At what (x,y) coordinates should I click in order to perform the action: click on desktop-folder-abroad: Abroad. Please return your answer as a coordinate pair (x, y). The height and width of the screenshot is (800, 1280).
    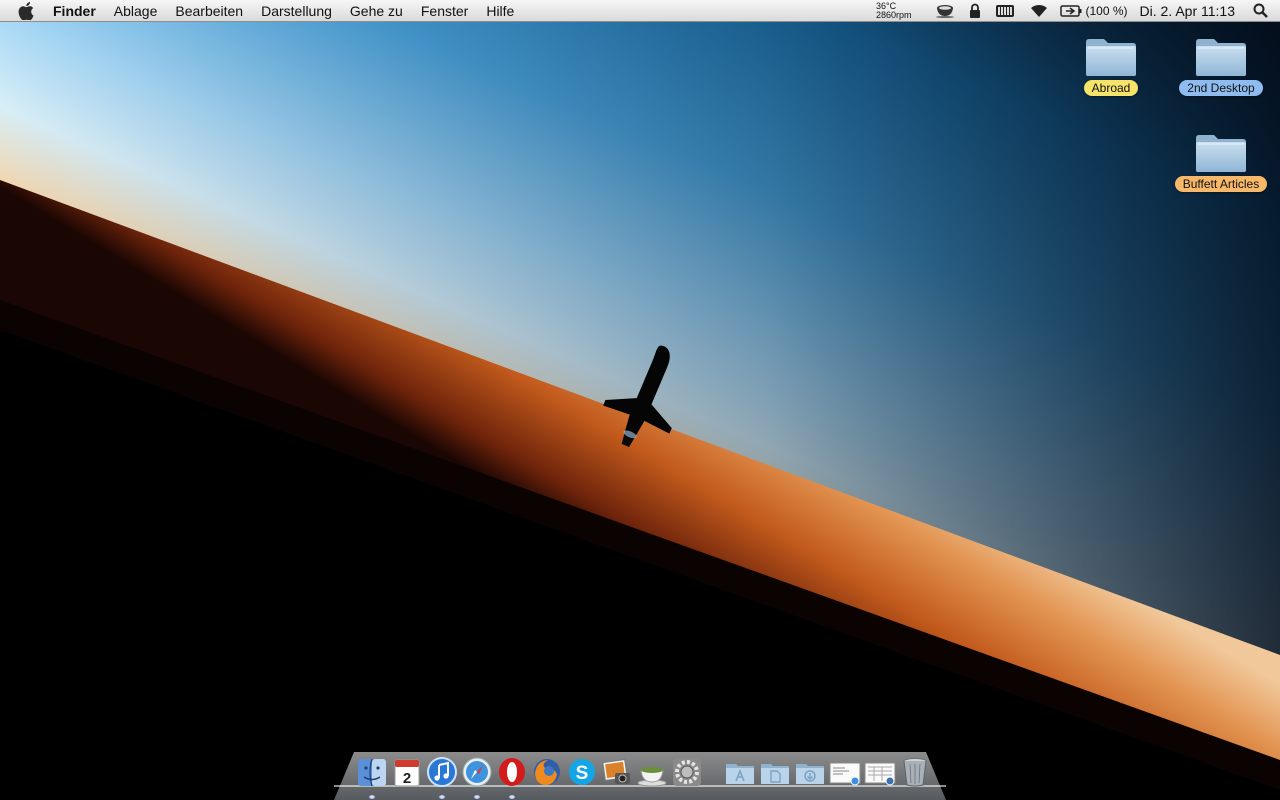
    Looking at the image, I should click on (1111, 65).